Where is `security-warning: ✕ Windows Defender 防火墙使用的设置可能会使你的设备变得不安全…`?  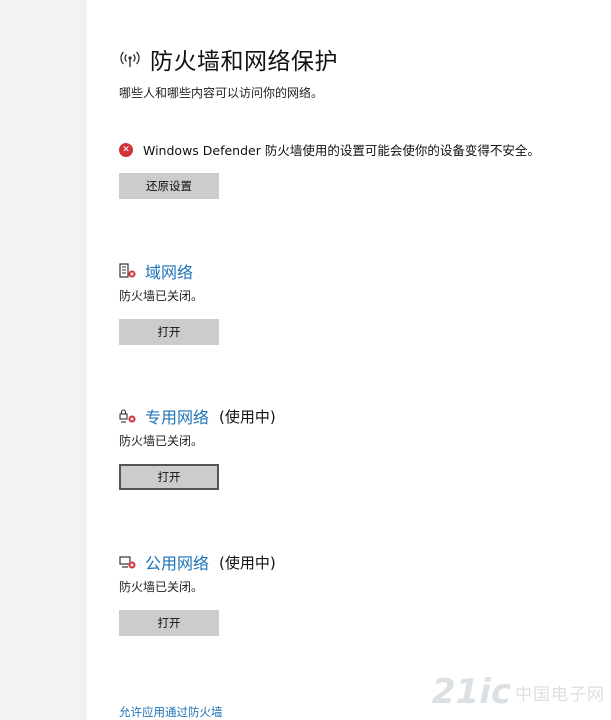 security-warning: ✕ Windows Defender 防火墙使用的设置可能会使你的设备变得不安全… is located at coordinates (329, 149).